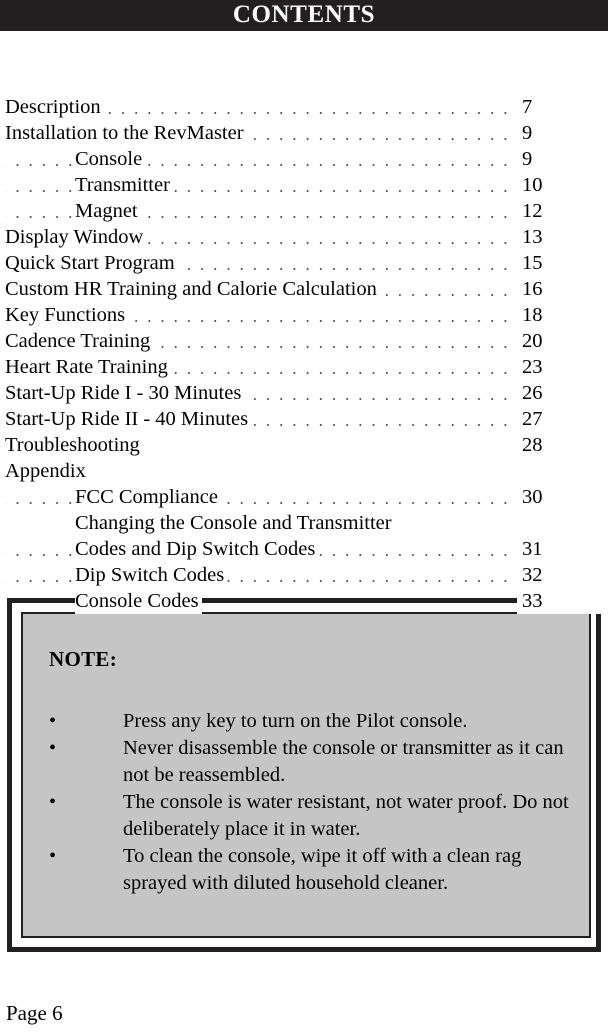 The height and width of the screenshot is (1032, 608). Describe the element at coordinates (560, 549) in the screenshot. I see `toc-entry-page-number: 31` at that location.